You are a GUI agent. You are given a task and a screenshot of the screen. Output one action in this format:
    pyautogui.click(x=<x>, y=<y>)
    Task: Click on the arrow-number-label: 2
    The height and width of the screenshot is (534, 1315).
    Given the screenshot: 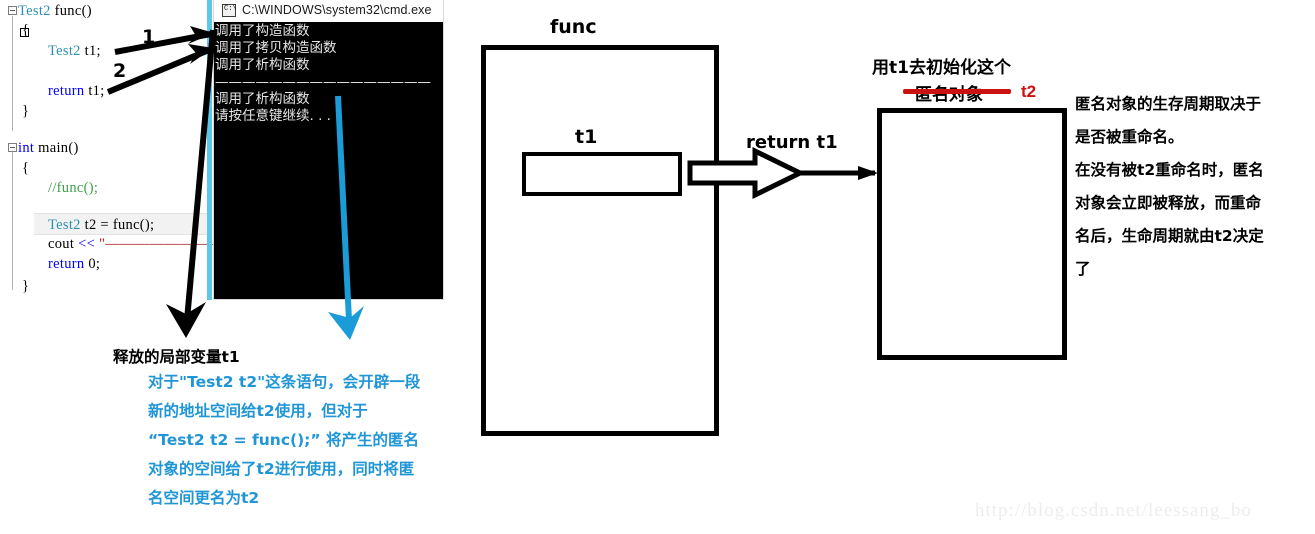 What is the action you would take?
    pyautogui.click(x=120, y=71)
    